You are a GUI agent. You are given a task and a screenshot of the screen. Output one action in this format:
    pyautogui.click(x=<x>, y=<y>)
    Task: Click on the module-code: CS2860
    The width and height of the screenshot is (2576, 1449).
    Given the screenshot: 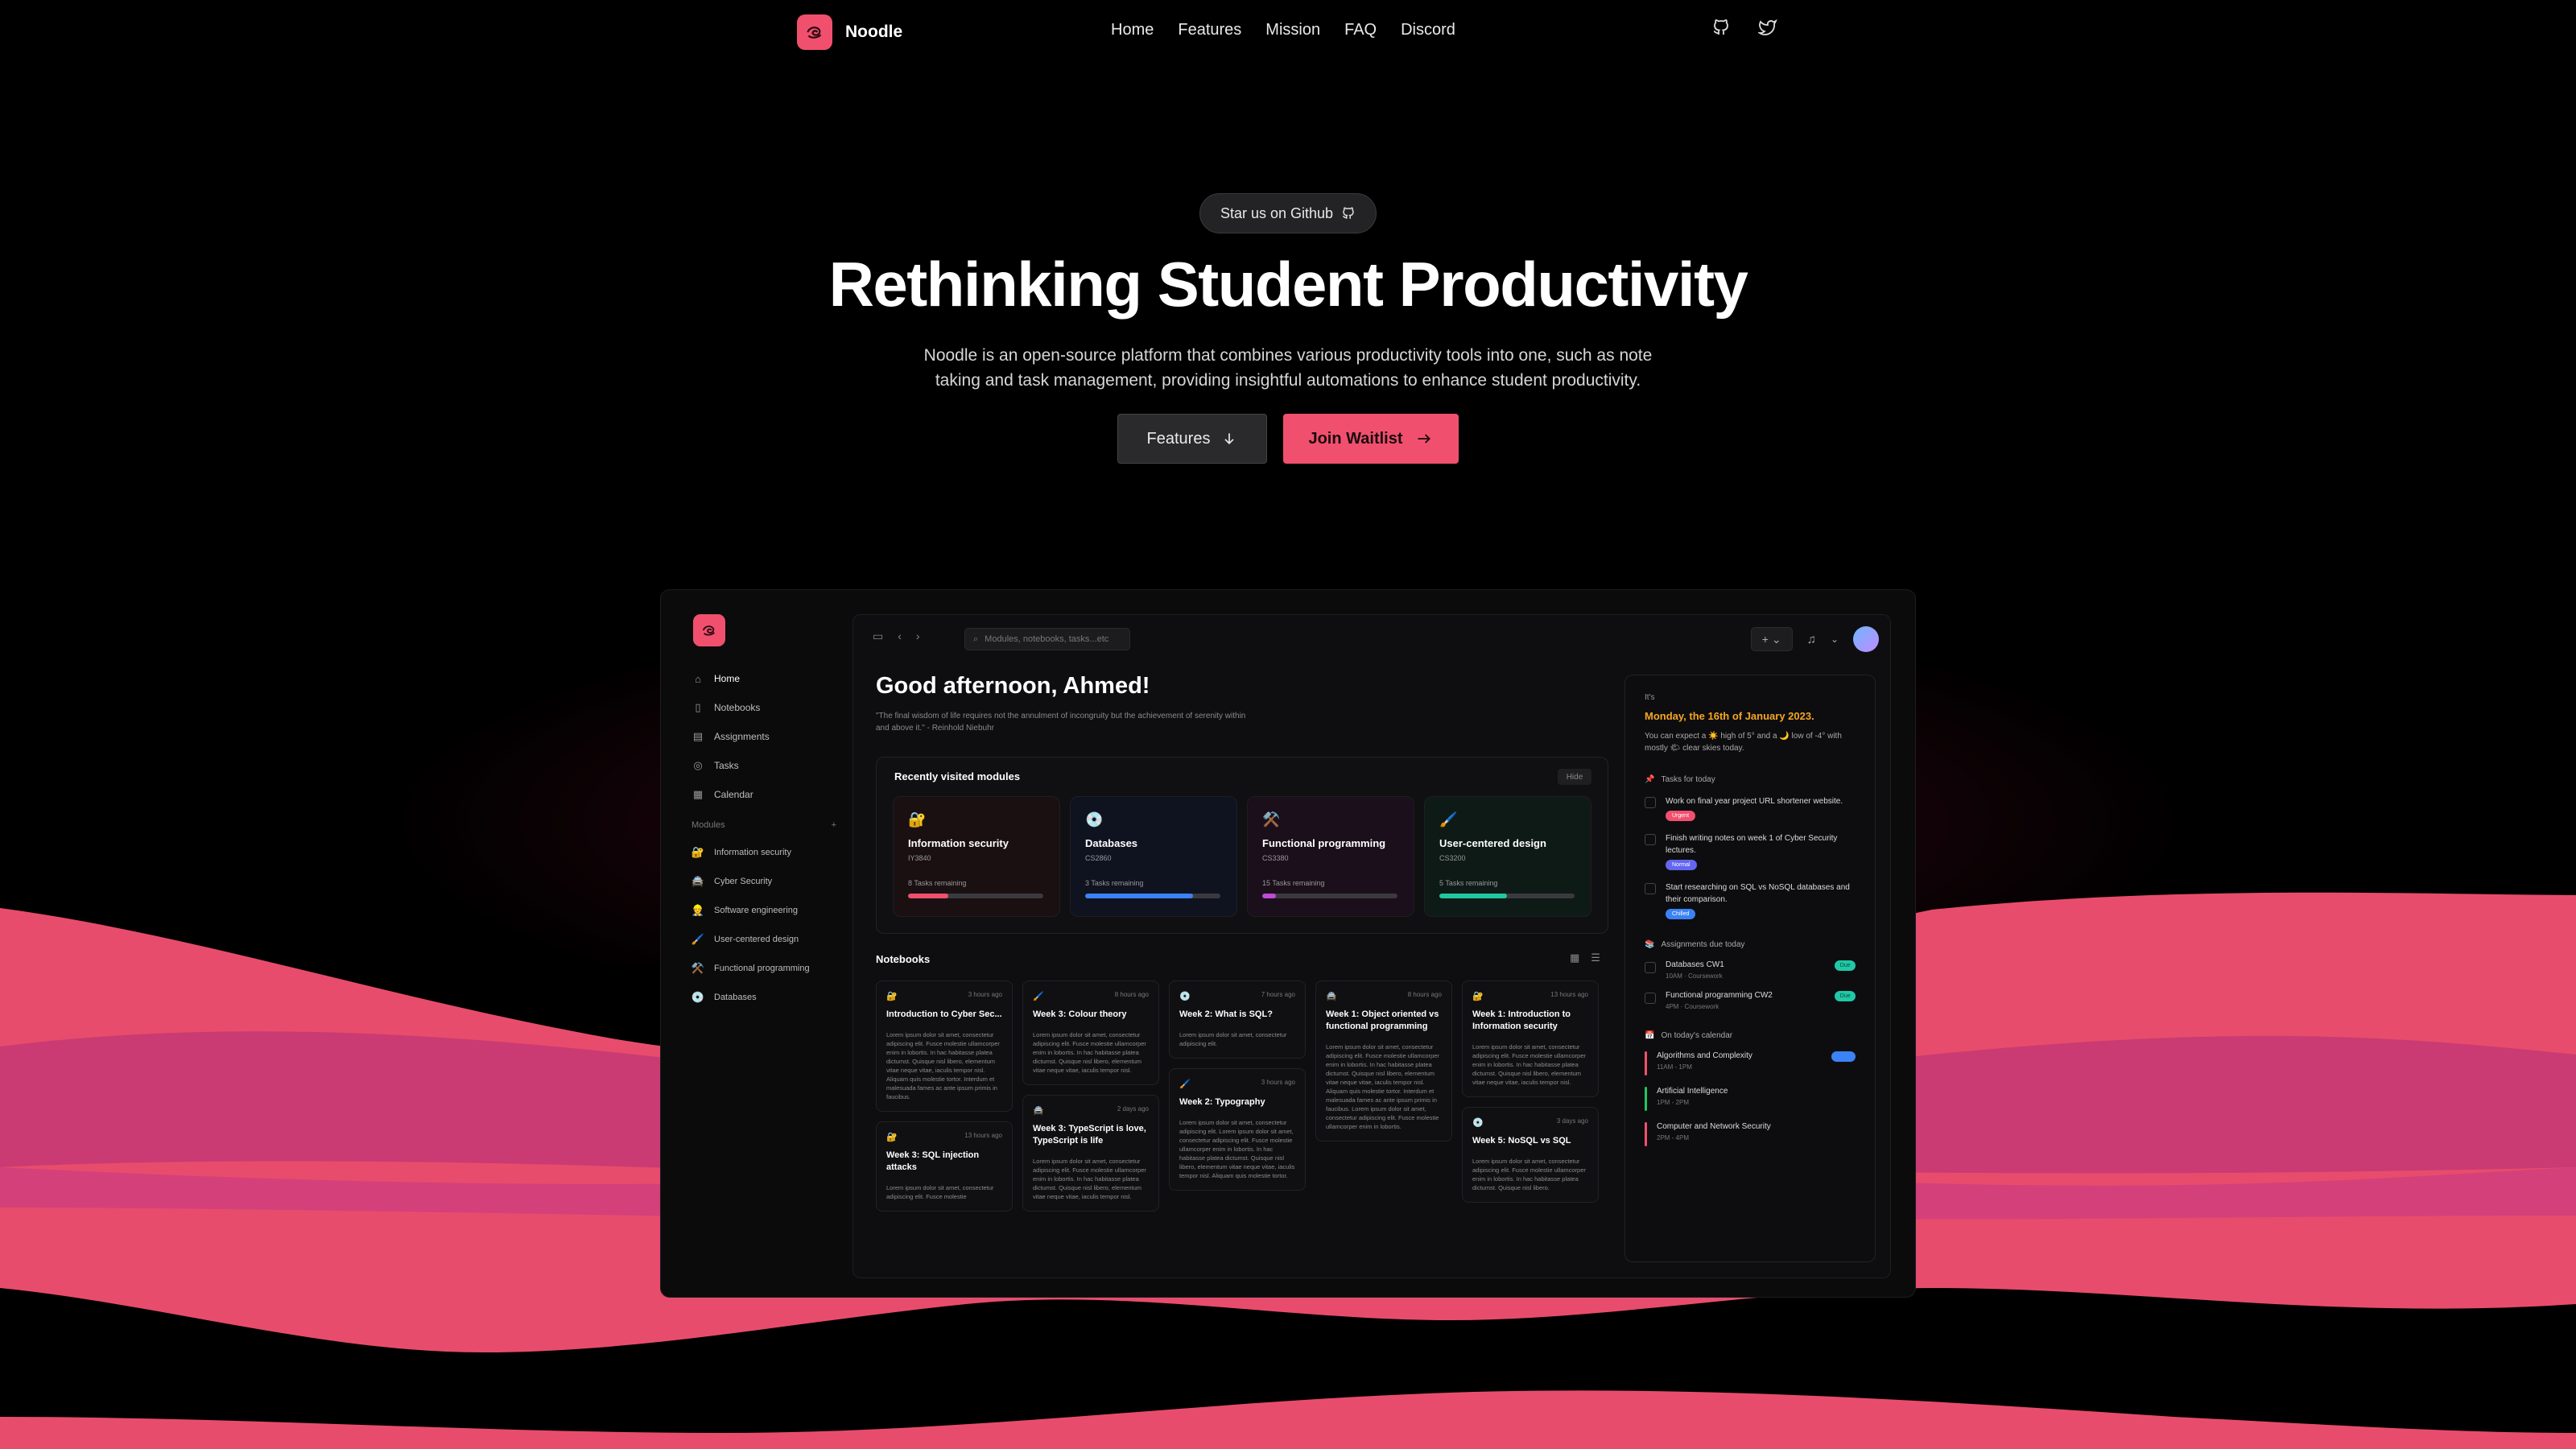 What is the action you would take?
    pyautogui.click(x=1098, y=858)
    